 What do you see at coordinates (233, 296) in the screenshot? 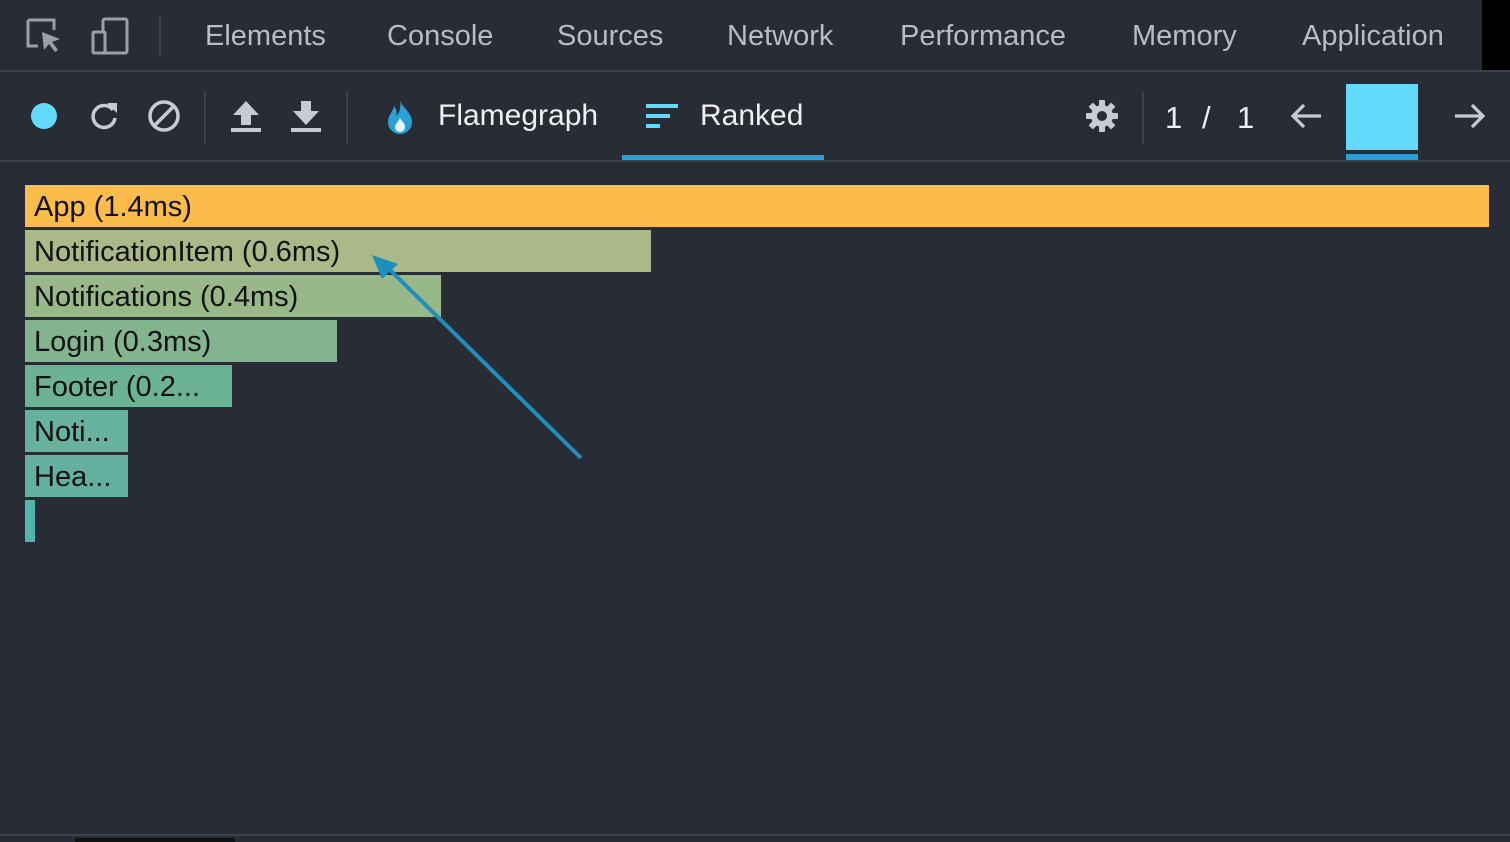
I see `ranked-bar: Notifications (0.4ms)` at bounding box center [233, 296].